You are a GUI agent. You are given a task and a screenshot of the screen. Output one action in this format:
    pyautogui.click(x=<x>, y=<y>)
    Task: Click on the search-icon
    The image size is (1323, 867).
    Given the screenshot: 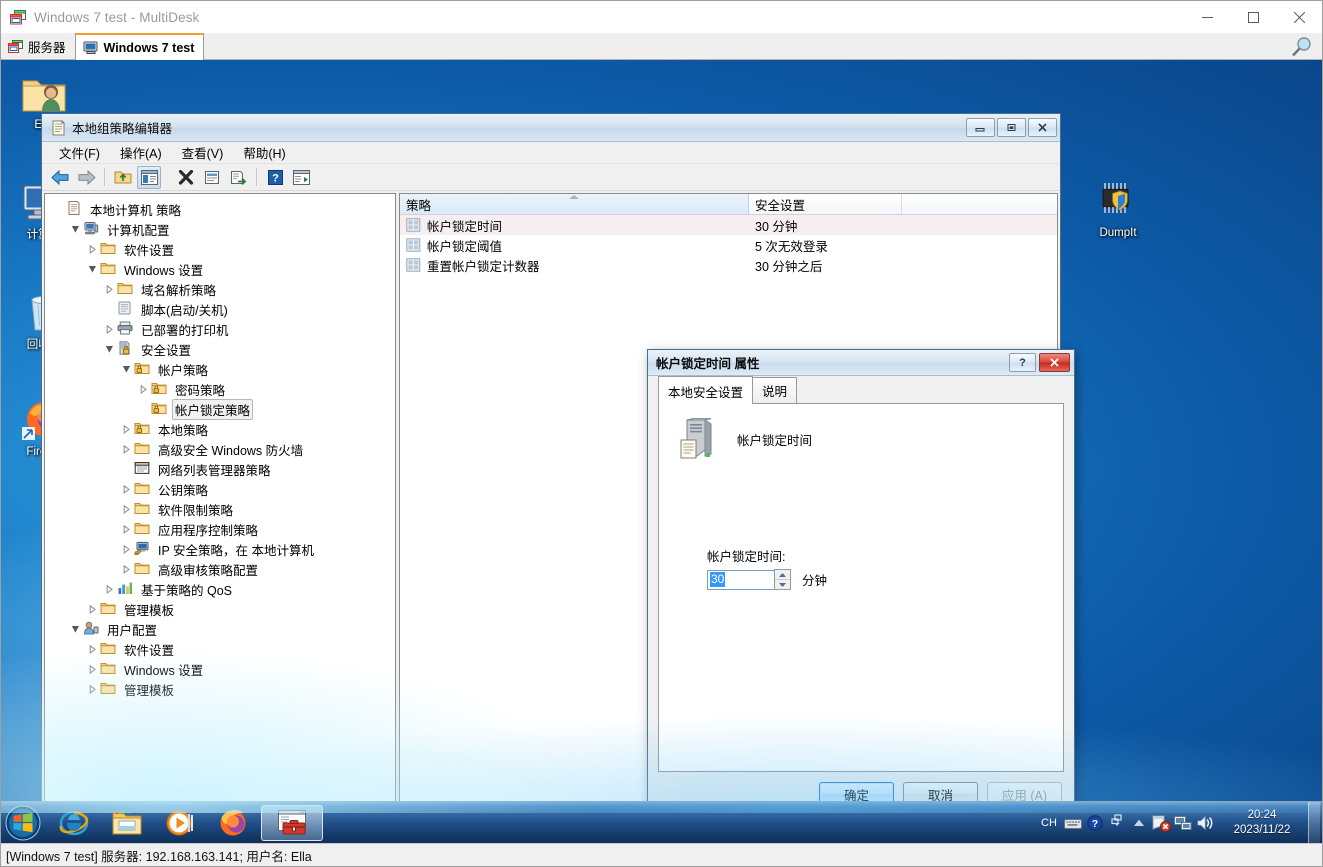 What is the action you would take?
    pyautogui.click(x=1302, y=47)
    